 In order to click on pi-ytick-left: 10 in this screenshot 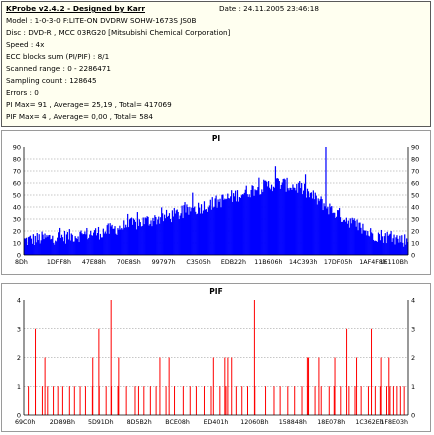, I will do `click(17, 244)`.